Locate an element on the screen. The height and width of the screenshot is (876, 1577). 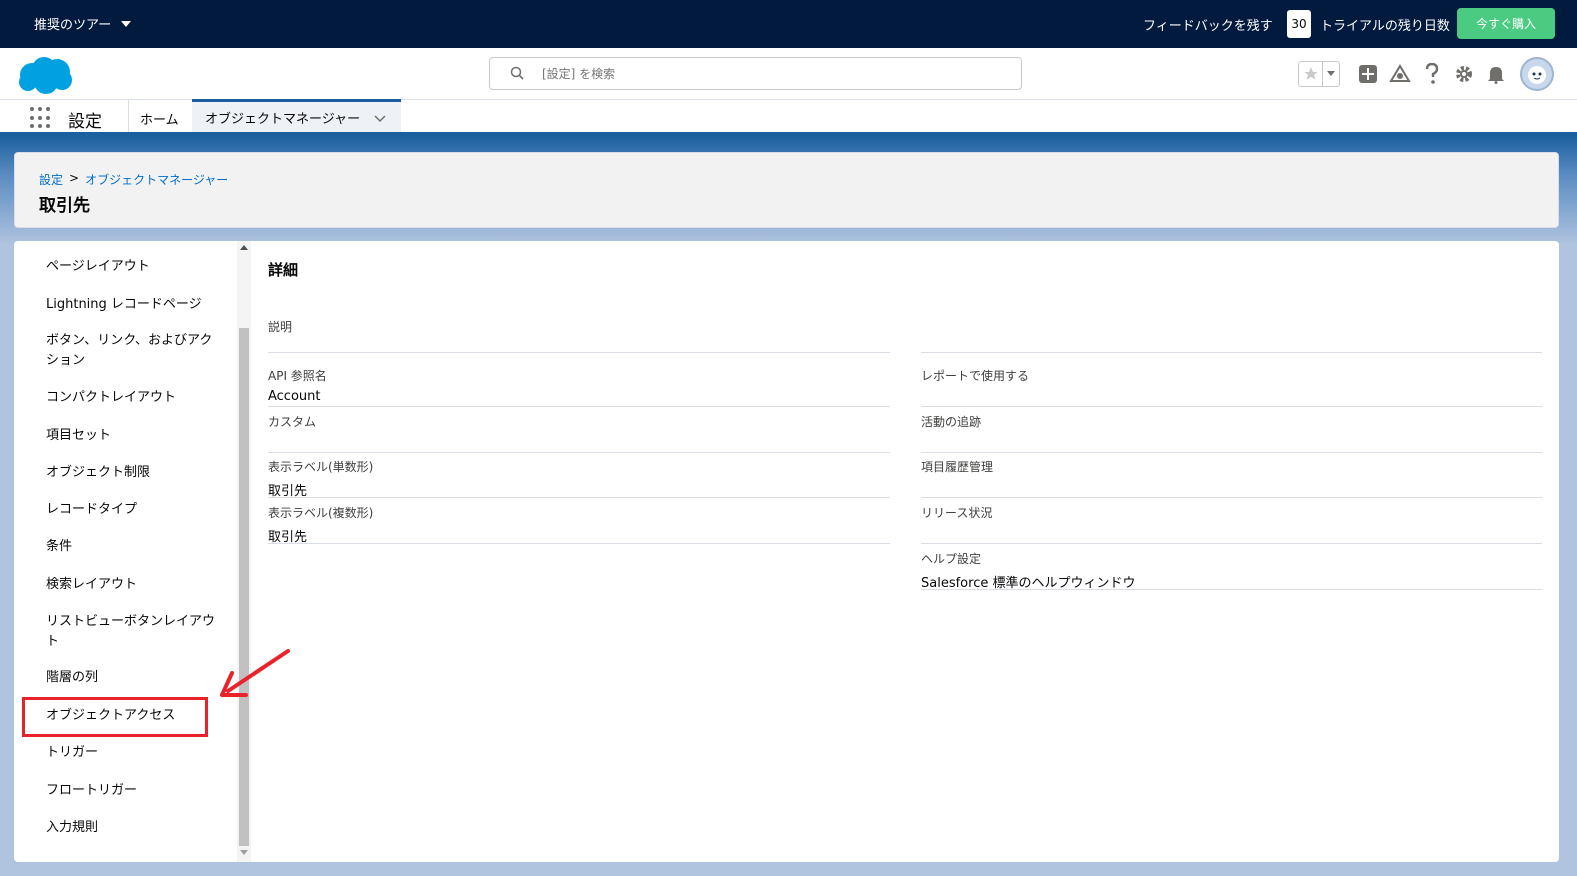
star-icon is located at coordinates (1311, 74).